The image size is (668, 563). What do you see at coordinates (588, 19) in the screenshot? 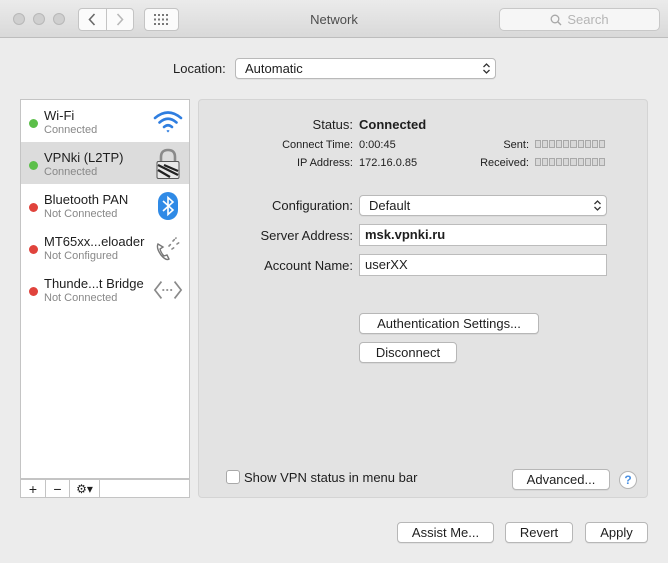
I see `search-placeholder: Search` at bounding box center [588, 19].